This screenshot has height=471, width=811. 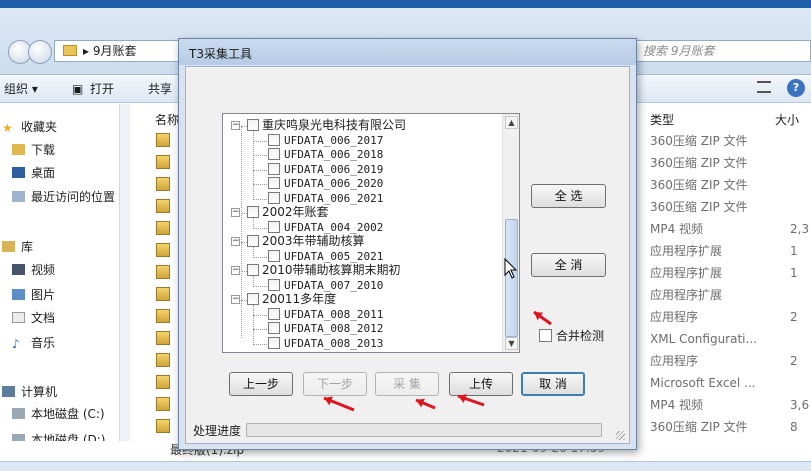 What do you see at coordinates (571, 336) in the screenshot?
I see `merge-check-checkbox: 合并检测` at bounding box center [571, 336].